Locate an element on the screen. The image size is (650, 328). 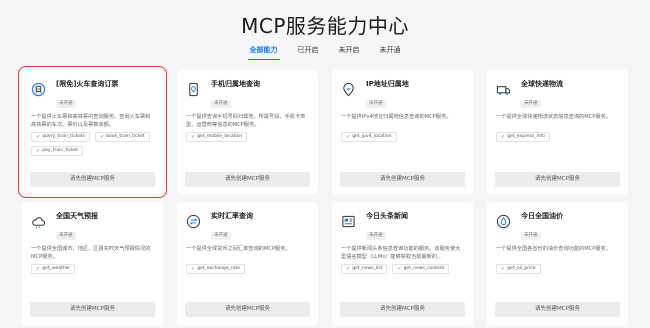
service-description: 一个提供全球快递物流状态信息查询的MCP服务。 is located at coordinates (553, 117).